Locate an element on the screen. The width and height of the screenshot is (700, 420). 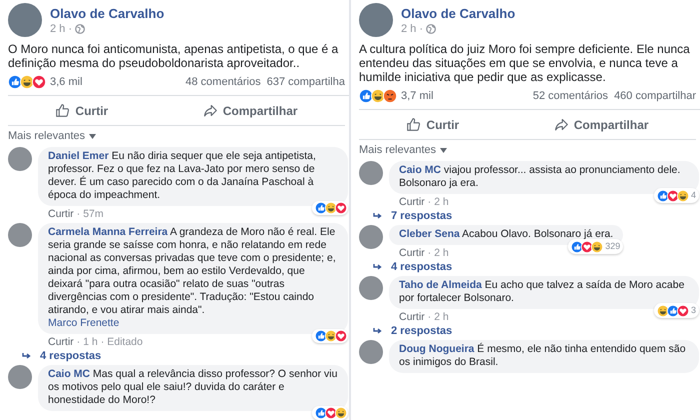
comment-text: Doug Nogueira É mesmo, ele não tinha entendido quem são os inimigos do Brasil. is located at coordinates (542, 355).